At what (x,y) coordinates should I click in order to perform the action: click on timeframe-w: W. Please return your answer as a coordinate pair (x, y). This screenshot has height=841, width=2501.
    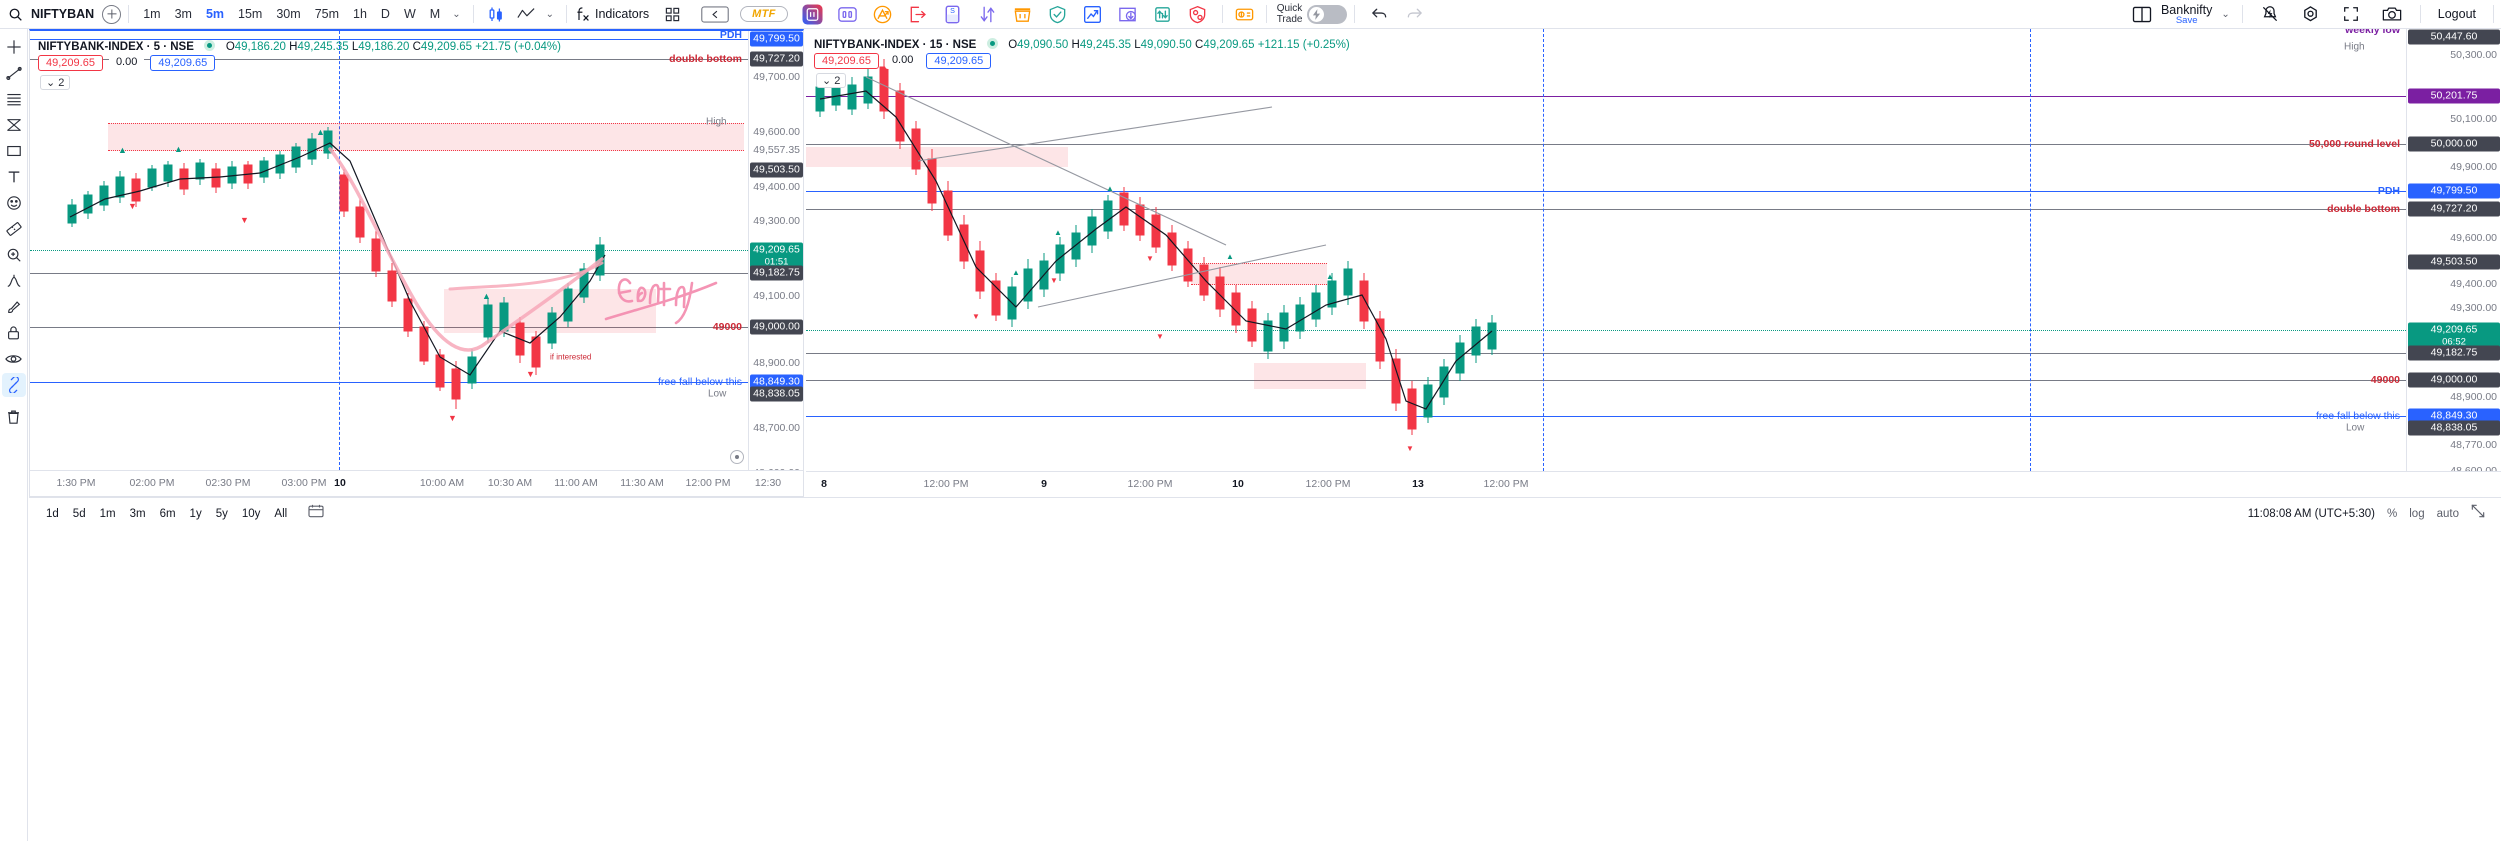
    Looking at the image, I should click on (410, 14).